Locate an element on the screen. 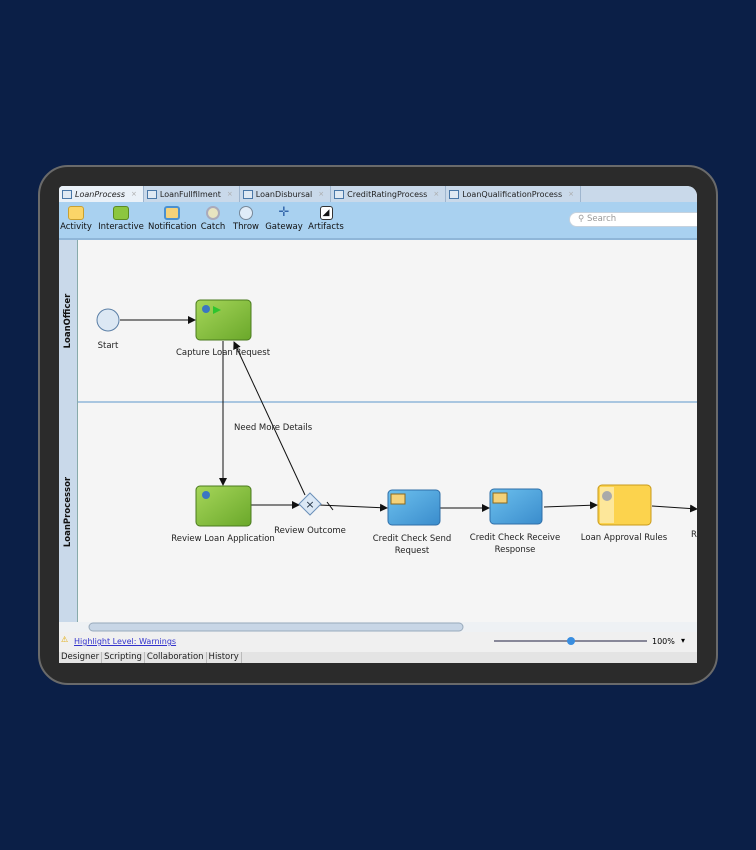 Image resolution: width=756 pixels, height=850 pixels. credit-check-send-task: Credit Check Send Request is located at coordinates (412, 522).